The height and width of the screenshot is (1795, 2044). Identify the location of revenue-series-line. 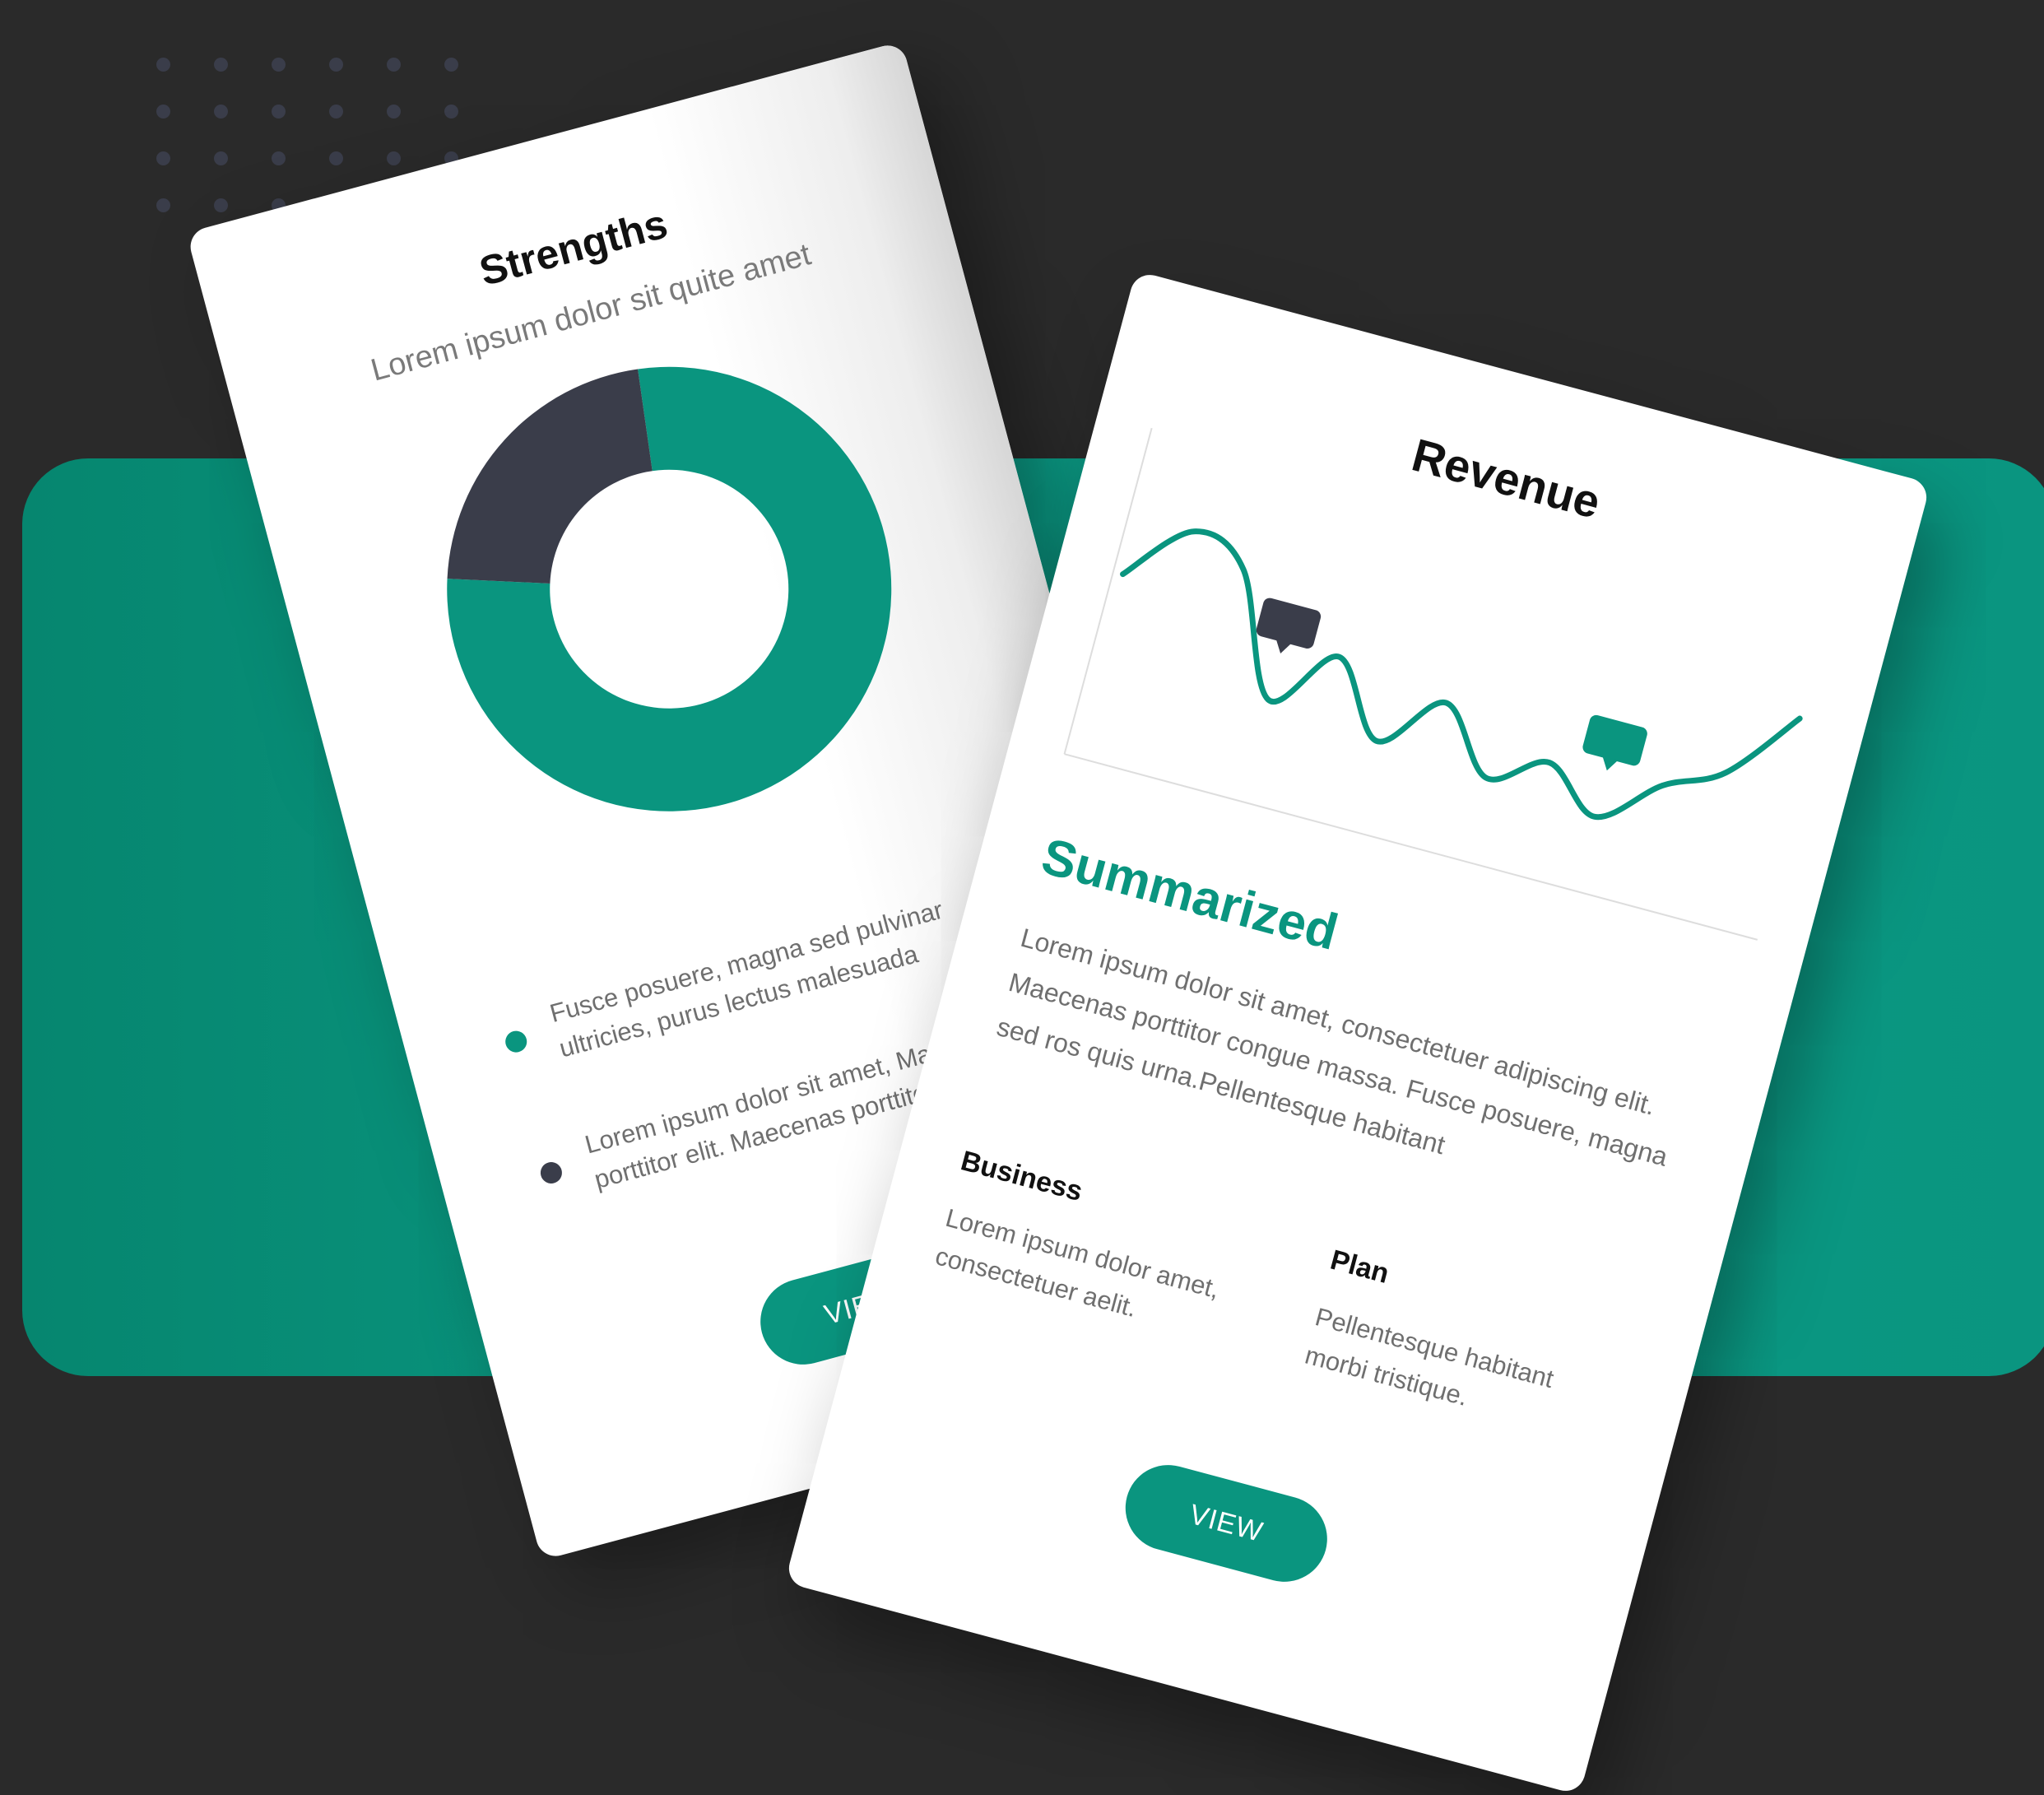
(1462, 674).